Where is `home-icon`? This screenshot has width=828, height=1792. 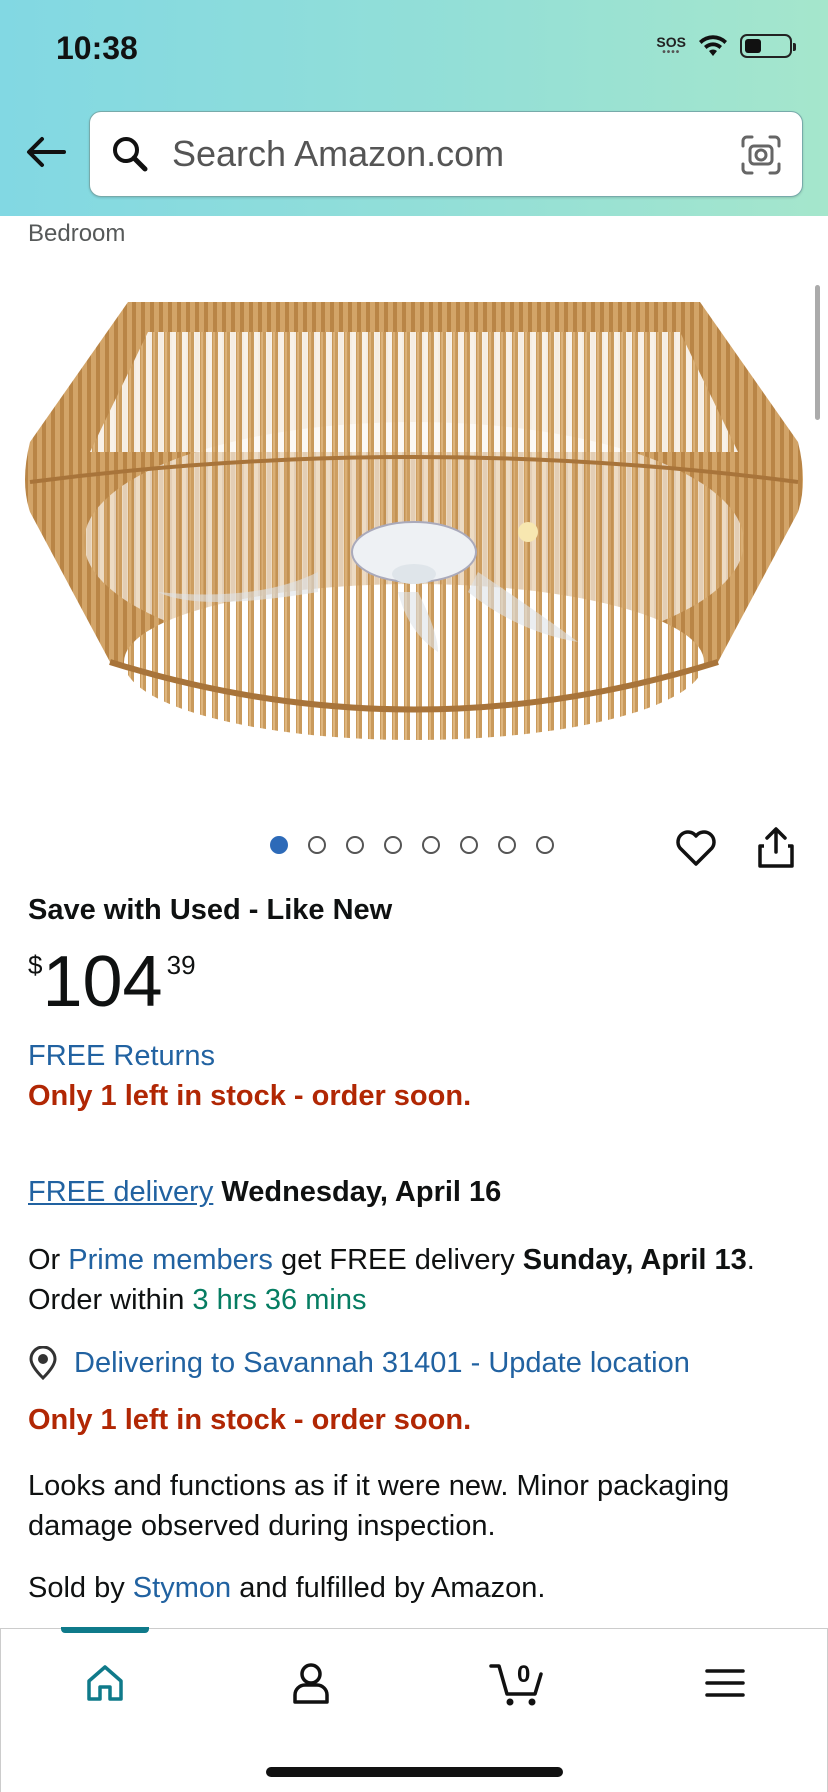 home-icon is located at coordinates (105, 1683).